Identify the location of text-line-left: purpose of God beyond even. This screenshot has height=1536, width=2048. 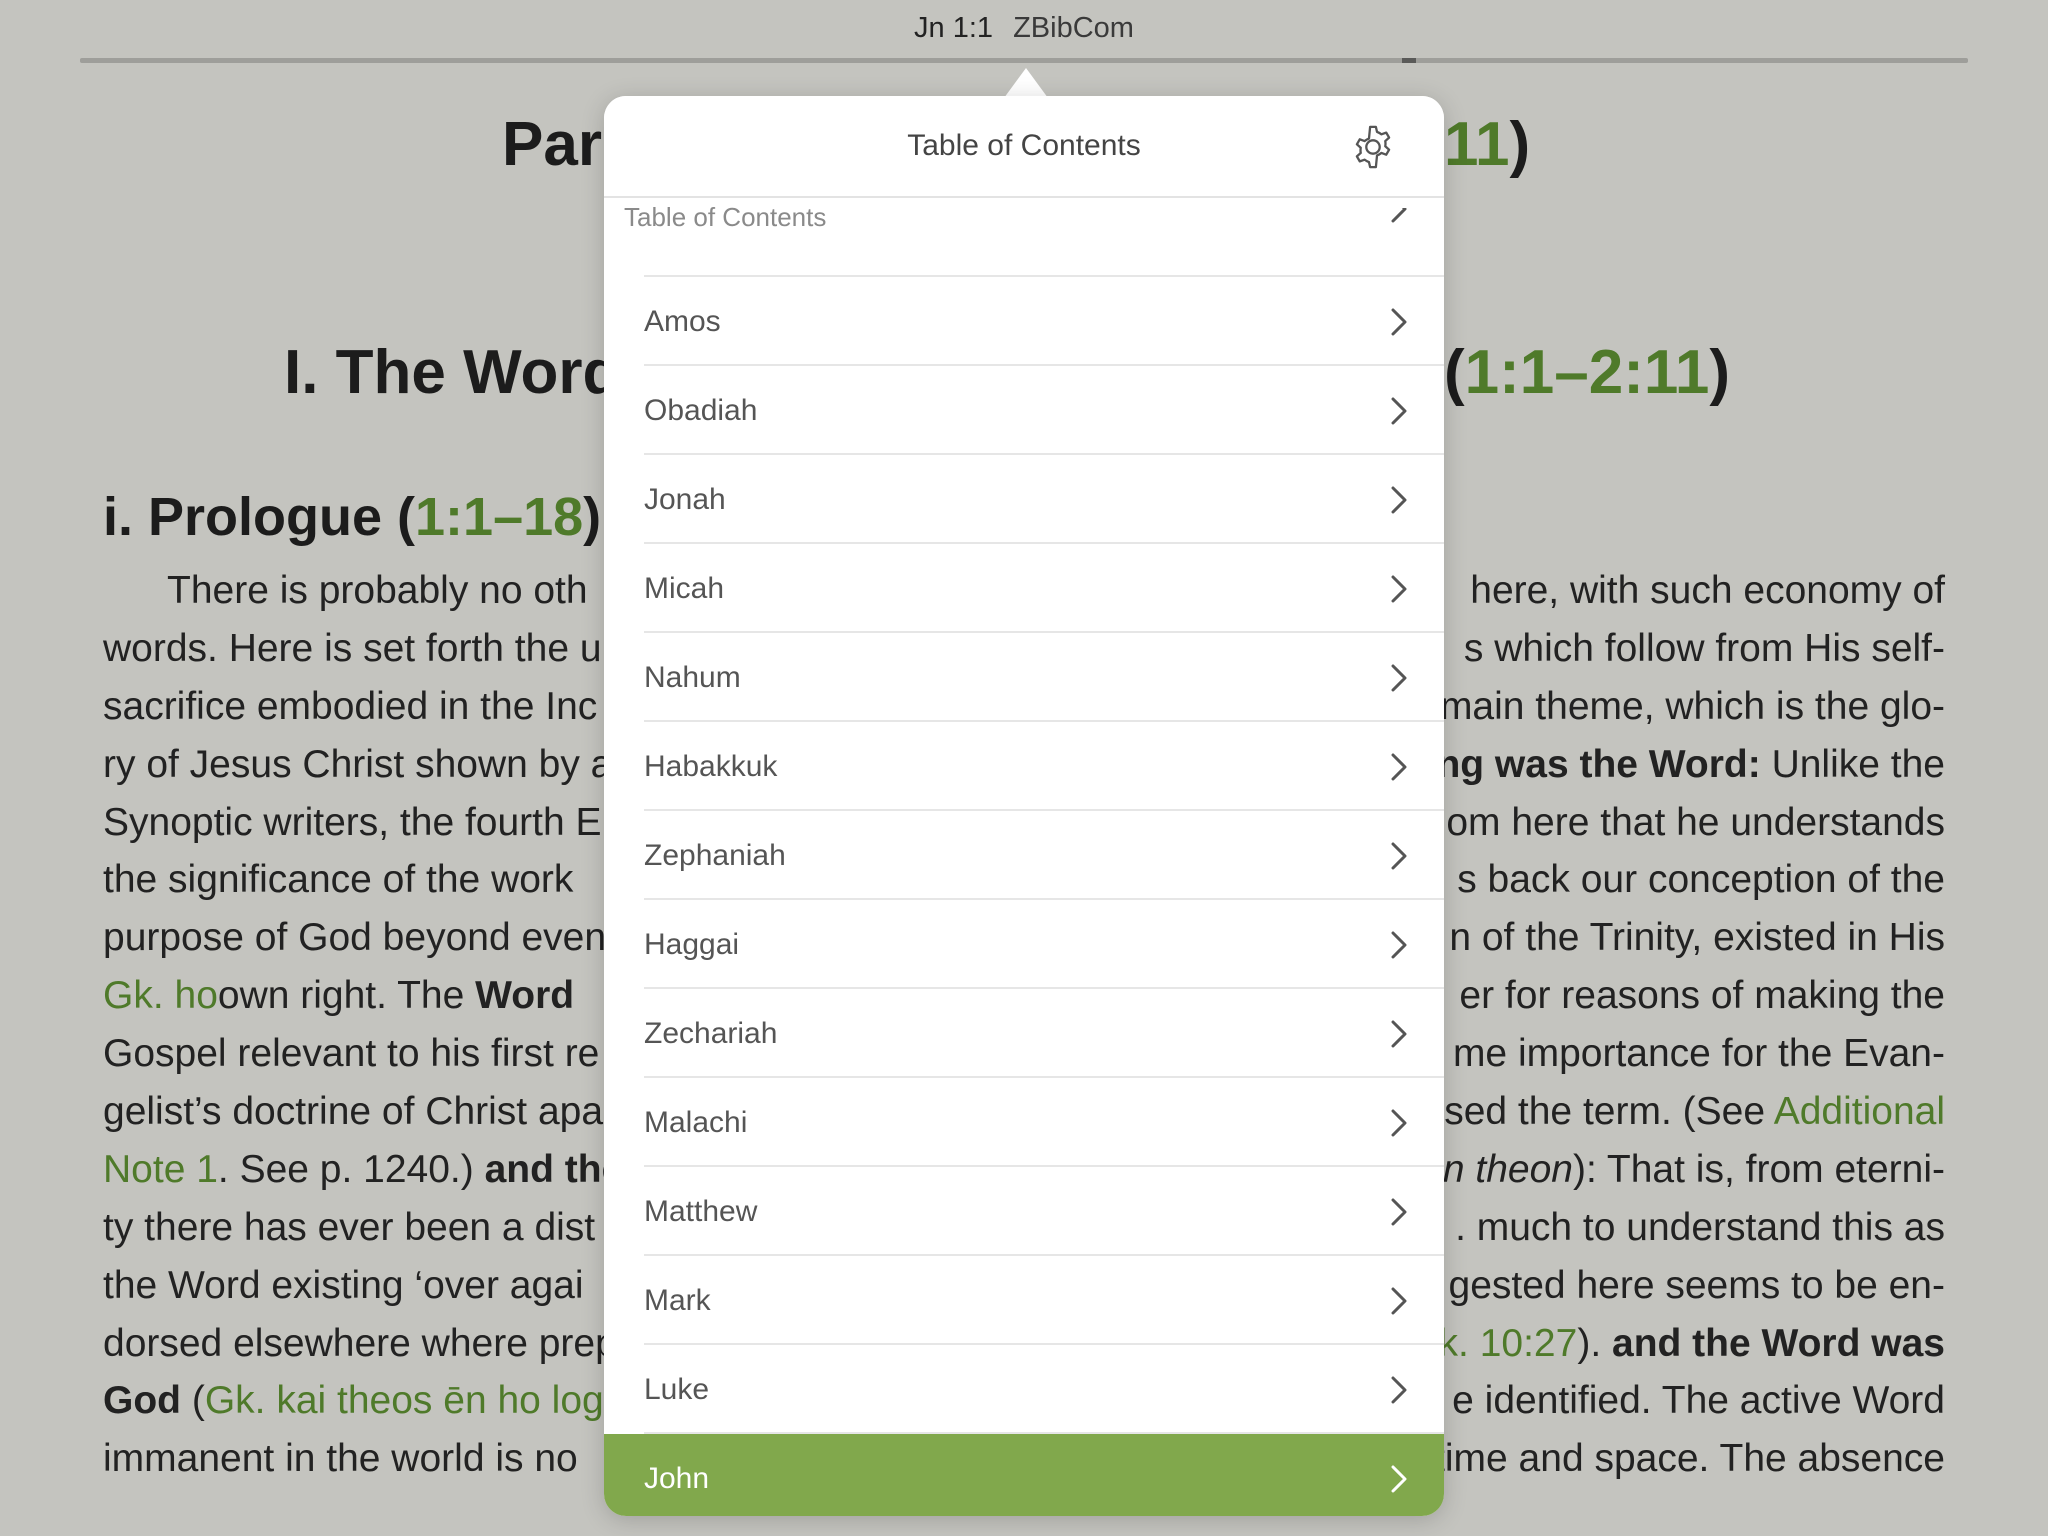
(354, 938).